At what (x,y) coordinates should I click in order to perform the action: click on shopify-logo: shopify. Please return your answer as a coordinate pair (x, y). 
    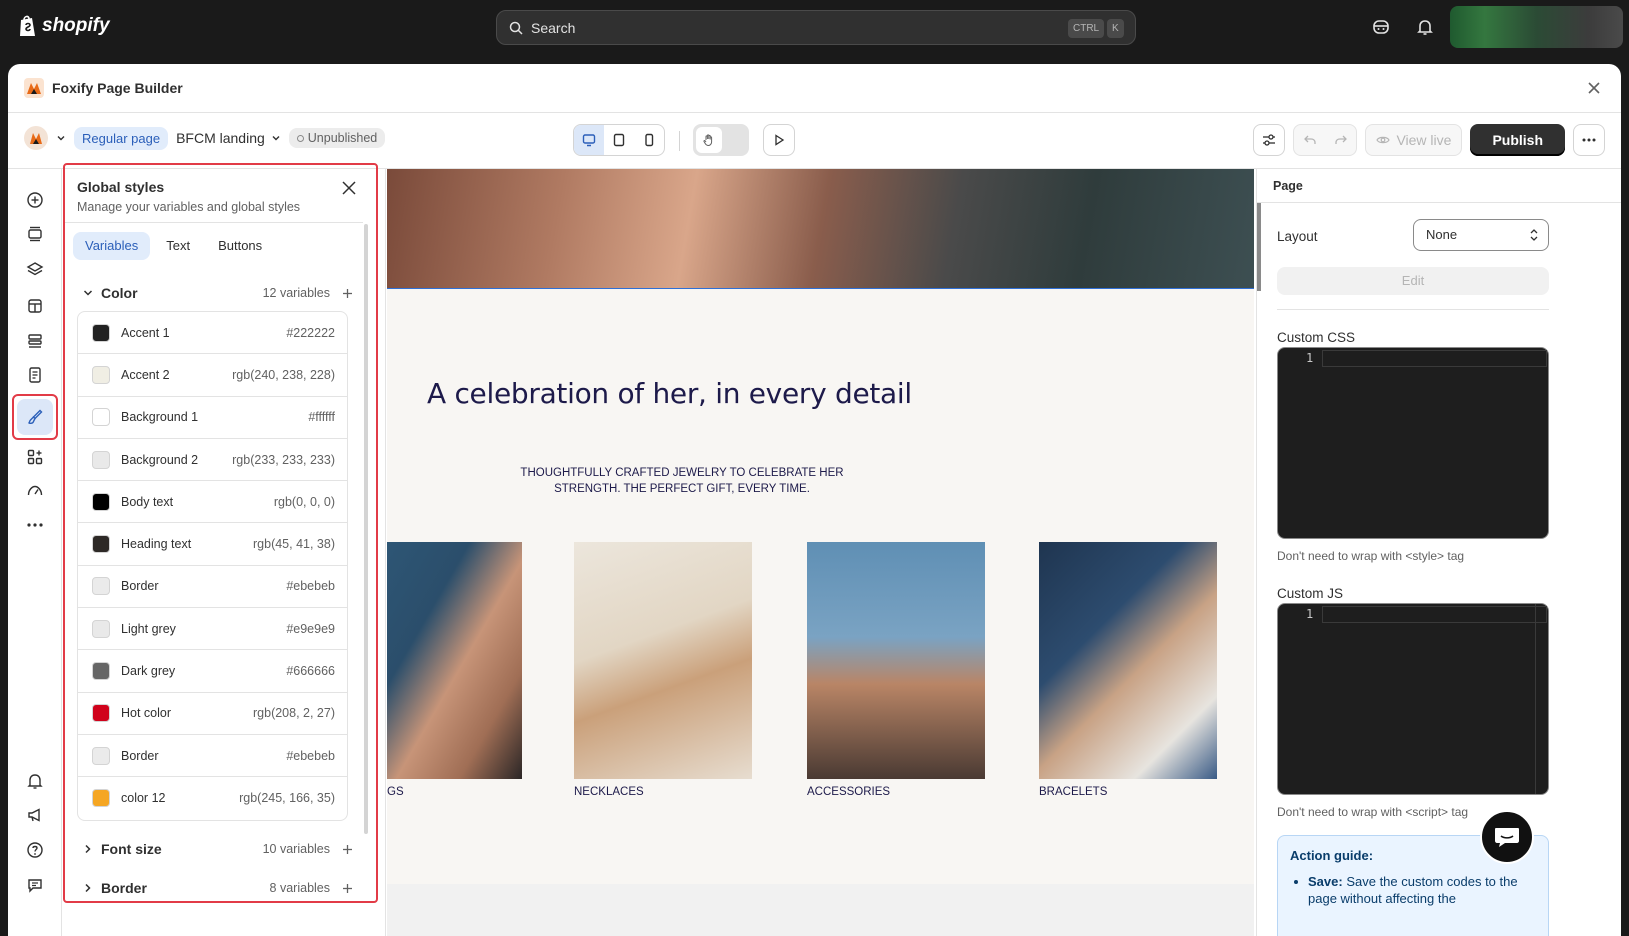
    Looking at the image, I should click on (64, 26).